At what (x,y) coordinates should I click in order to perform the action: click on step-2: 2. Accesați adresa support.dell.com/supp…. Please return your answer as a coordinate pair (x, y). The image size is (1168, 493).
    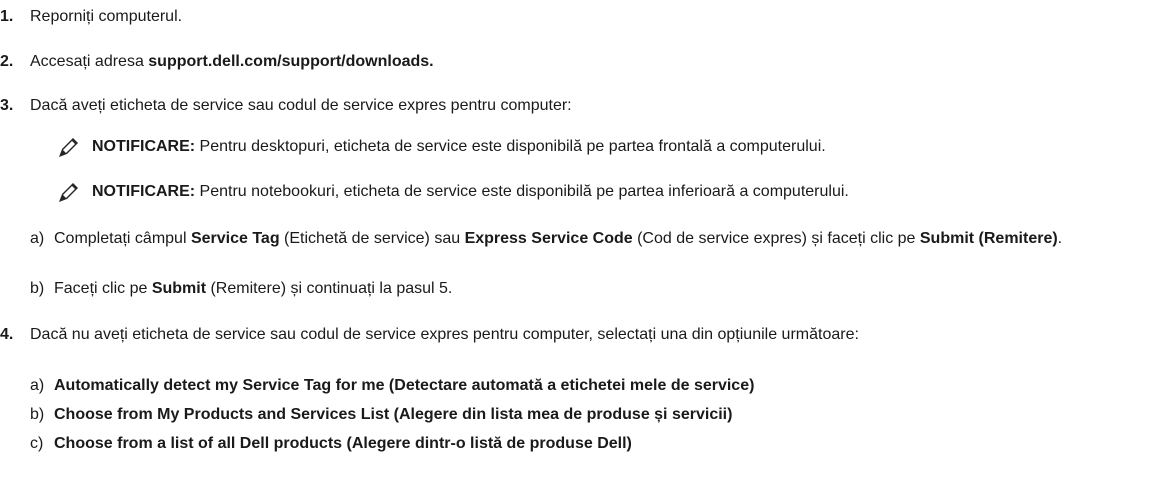
    Looking at the image, I should click on (584, 62).